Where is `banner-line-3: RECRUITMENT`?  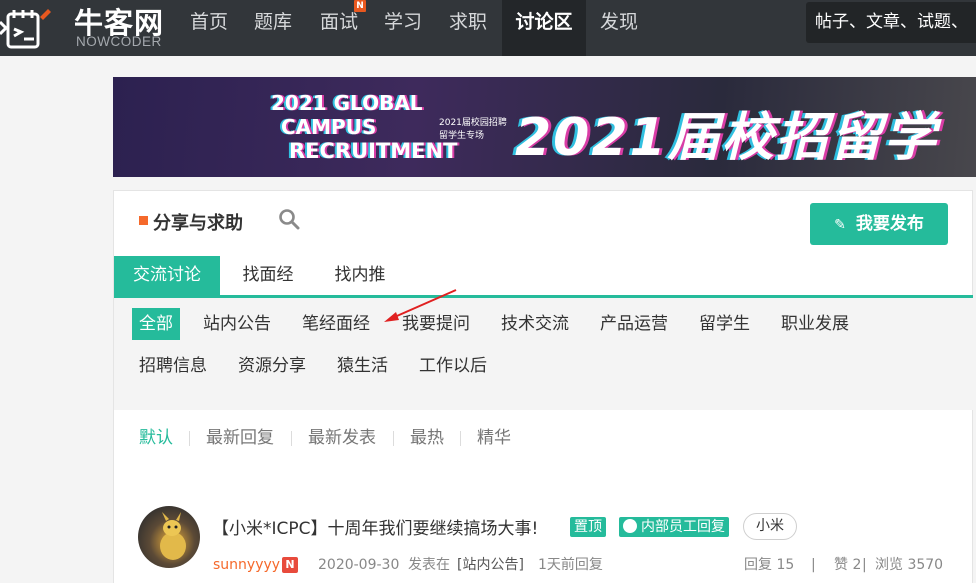 banner-line-3: RECRUITMENT is located at coordinates (373, 151).